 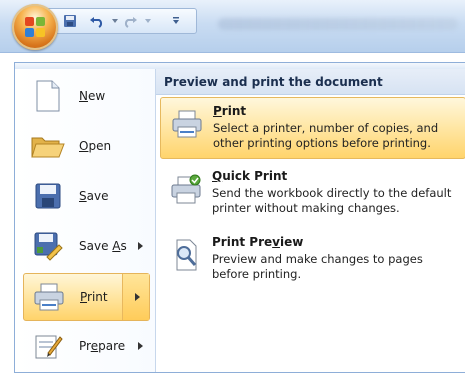 I want to click on menu-item-label: Save As, so click(x=103, y=246).